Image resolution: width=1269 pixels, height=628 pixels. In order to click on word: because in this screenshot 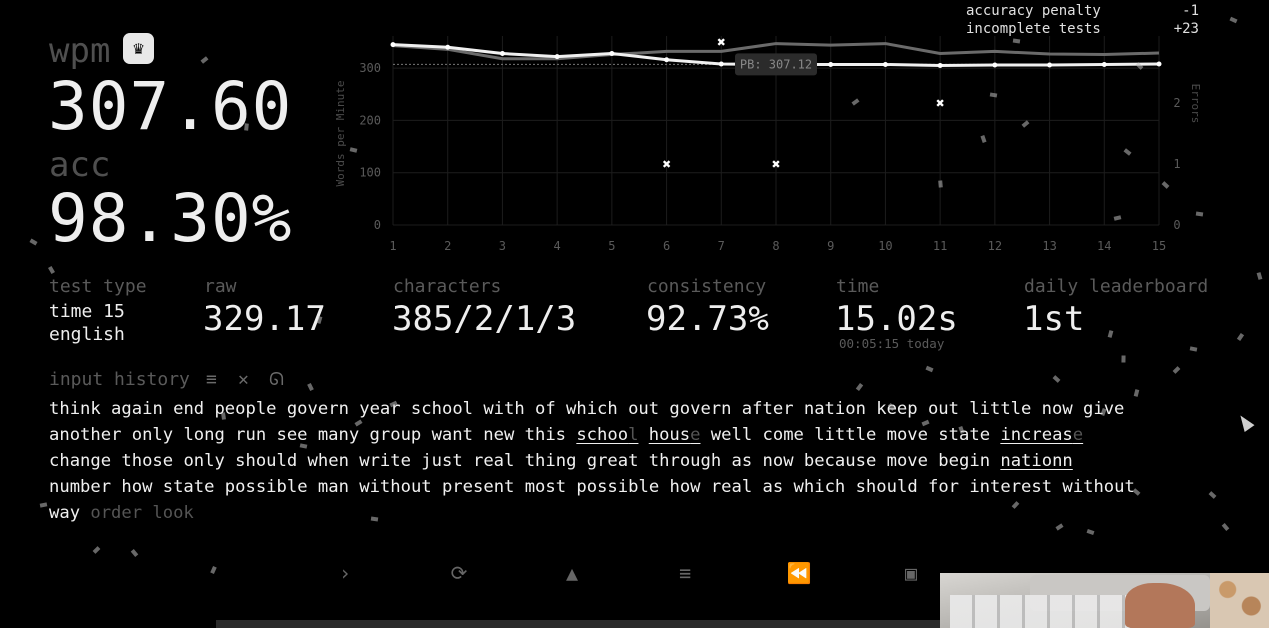, I will do `click(840, 461)`.